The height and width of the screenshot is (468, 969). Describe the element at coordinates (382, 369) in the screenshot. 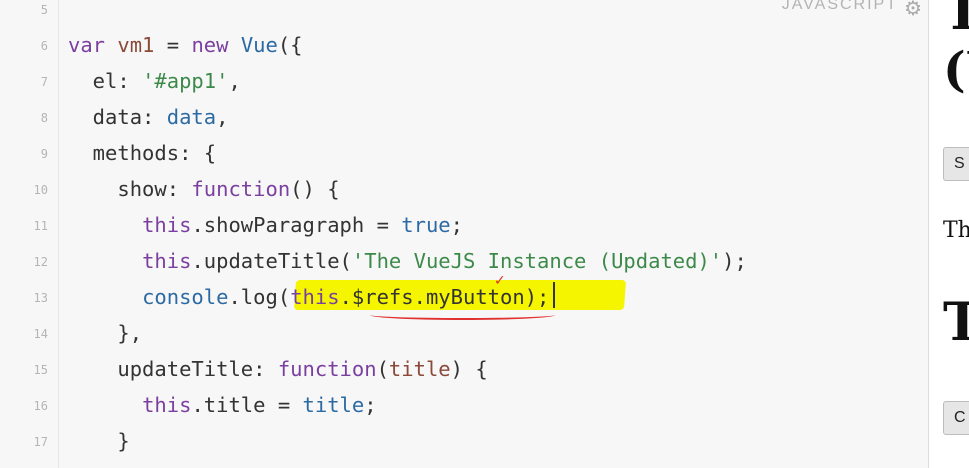

I see `code-token: (` at that location.